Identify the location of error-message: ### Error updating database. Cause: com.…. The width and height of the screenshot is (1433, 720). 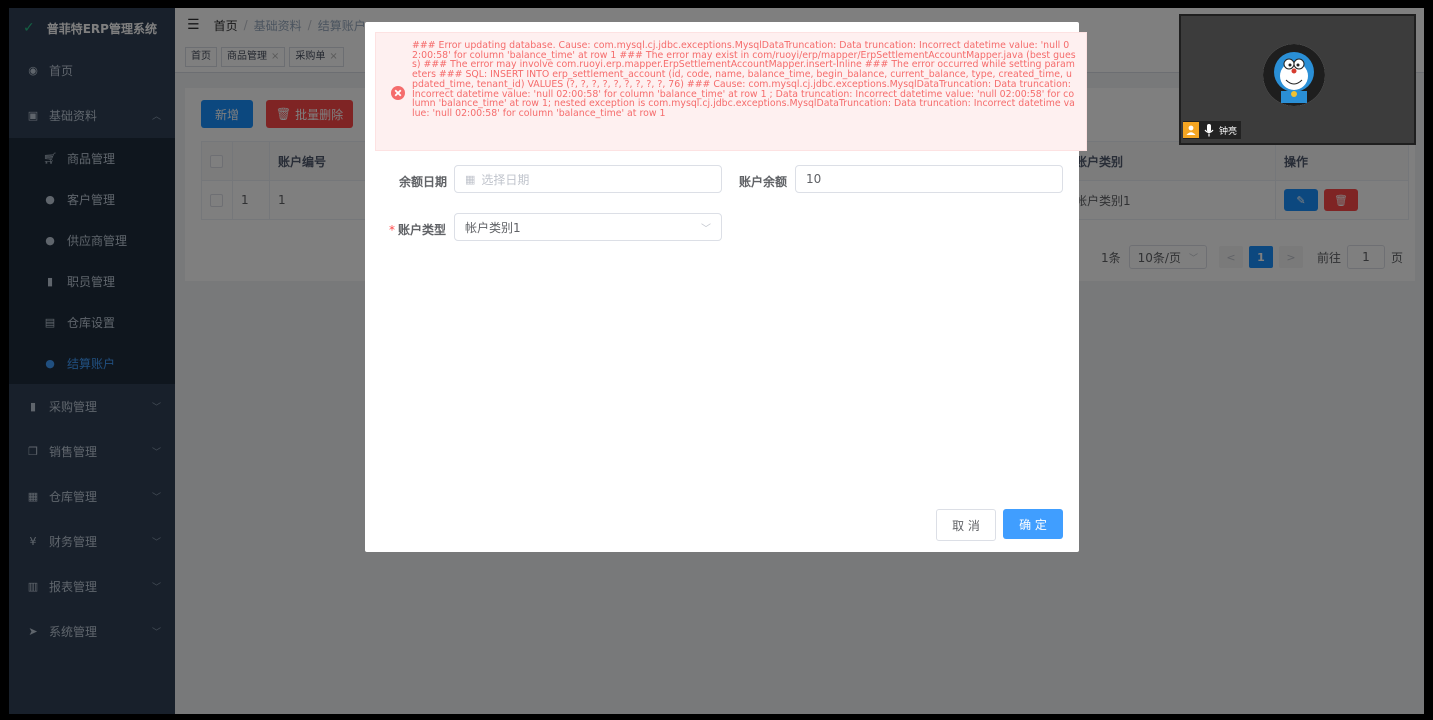
(731, 91).